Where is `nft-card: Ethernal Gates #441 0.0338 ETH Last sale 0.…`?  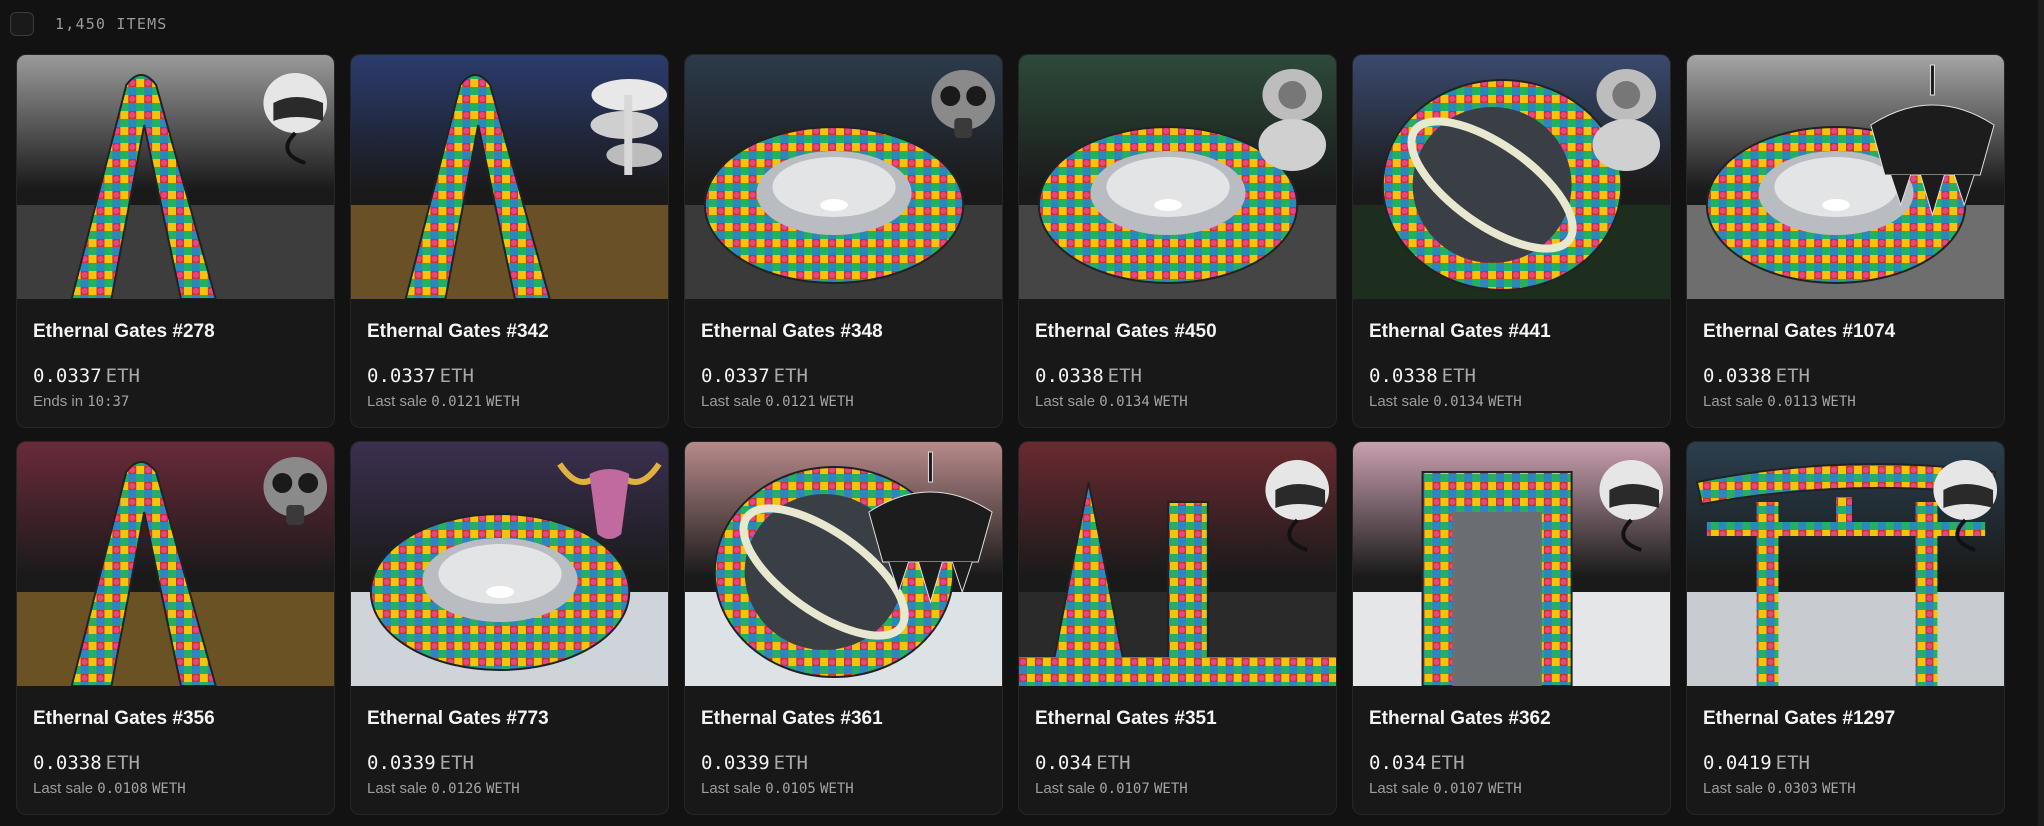 nft-card: Ethernal Gates #441 0.0338 ETH Last sale 0.… is located at coordinates (1511, 241).